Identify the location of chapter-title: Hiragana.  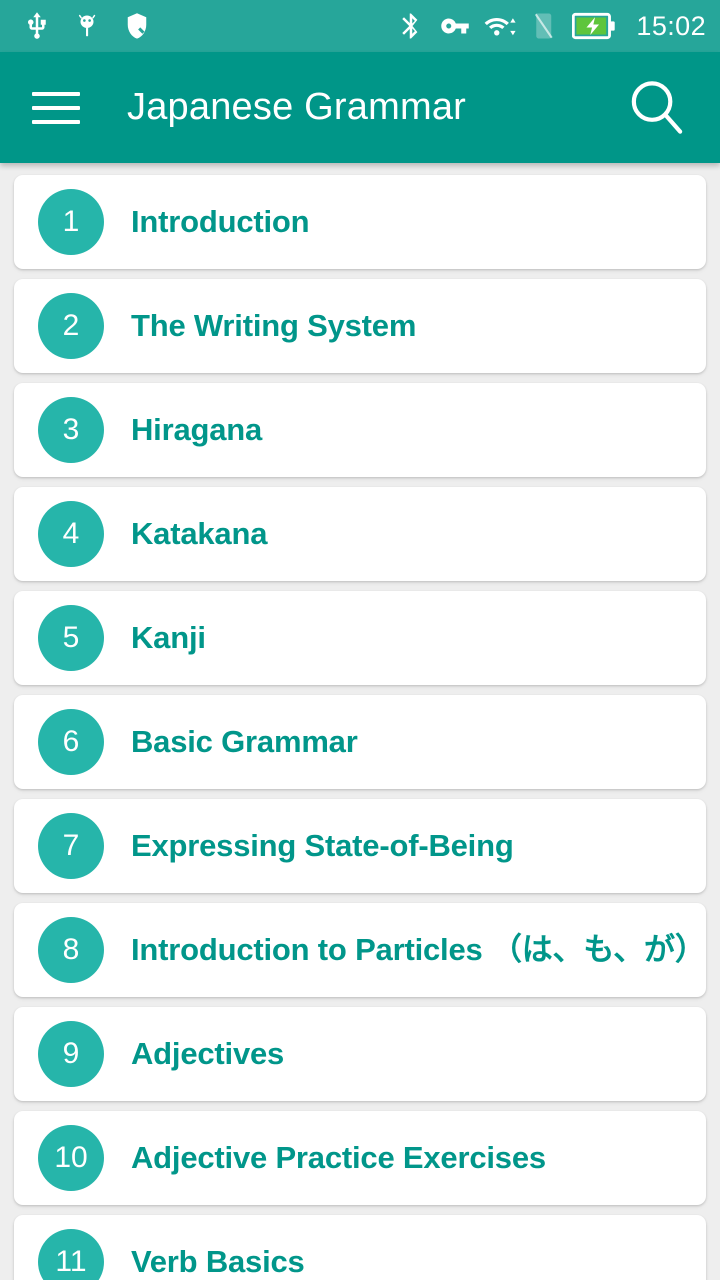
(197, 430).